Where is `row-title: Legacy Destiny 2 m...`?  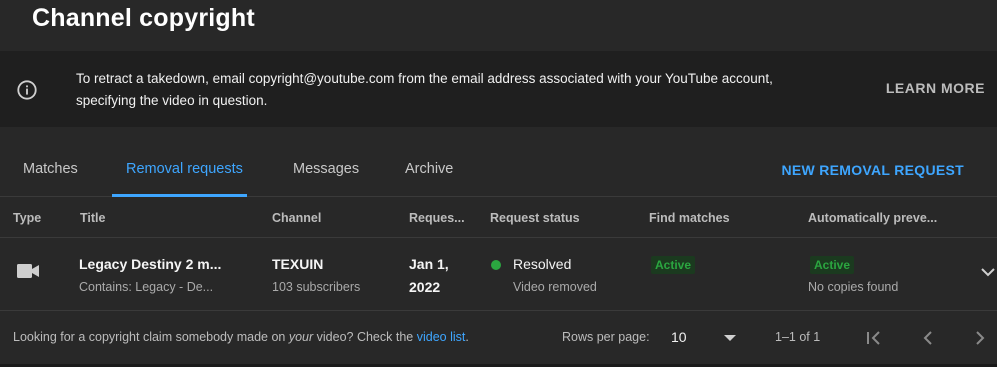
row-title: Legacy Destiny 2 m... is located at coordinates (150, 264).